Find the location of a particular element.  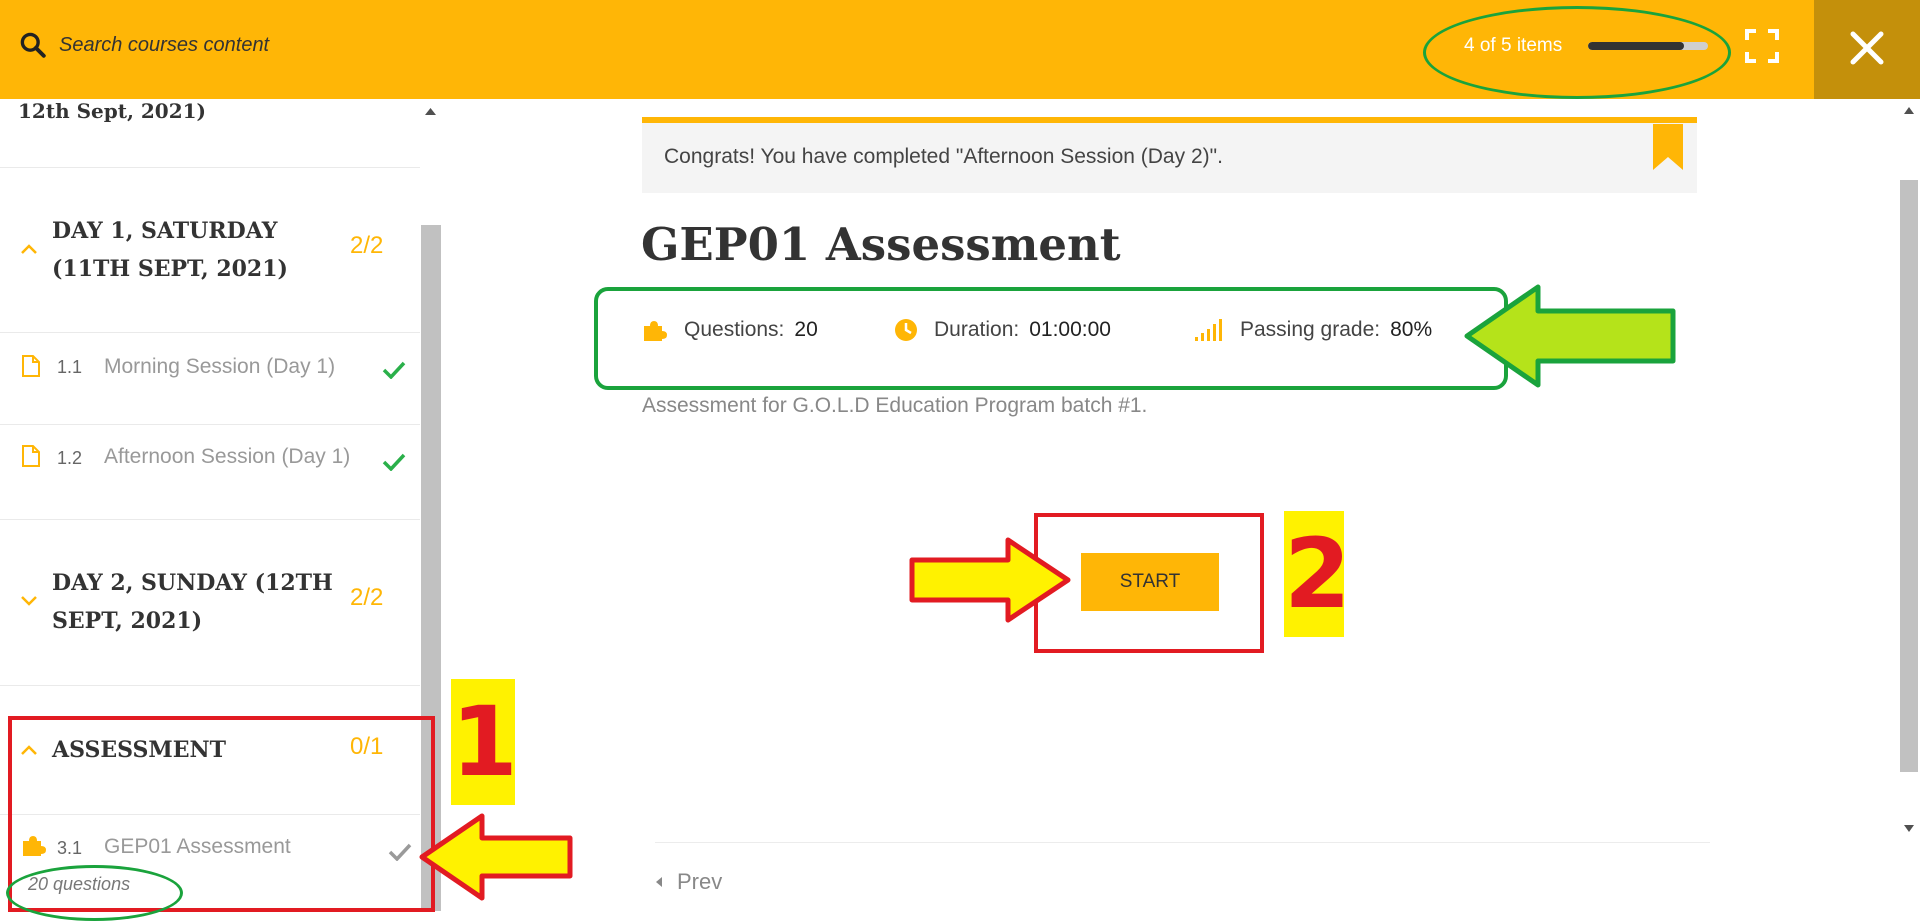

green-arrow-annotation is located at coordinates (1570, 336).